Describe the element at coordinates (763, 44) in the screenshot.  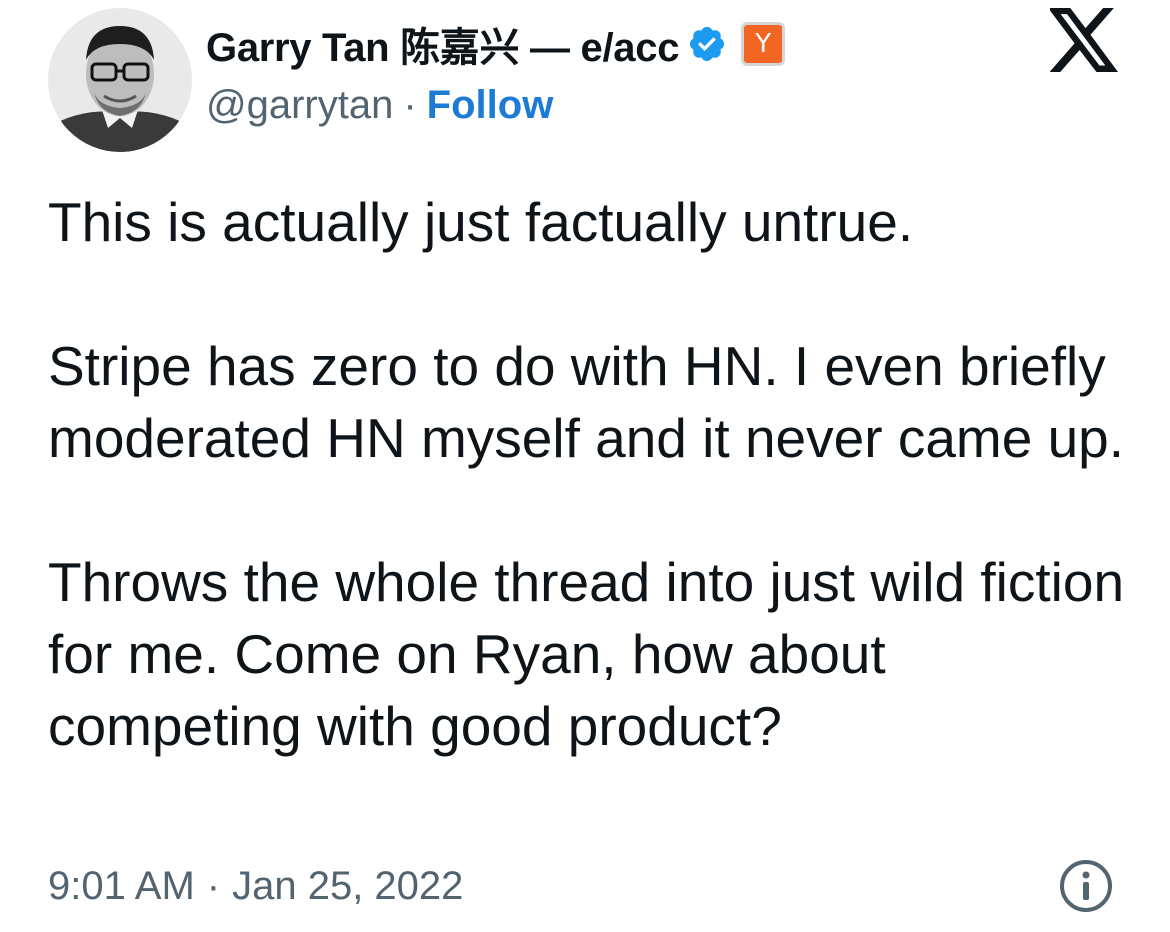
I see `affiliate-badge: Y` at that location.